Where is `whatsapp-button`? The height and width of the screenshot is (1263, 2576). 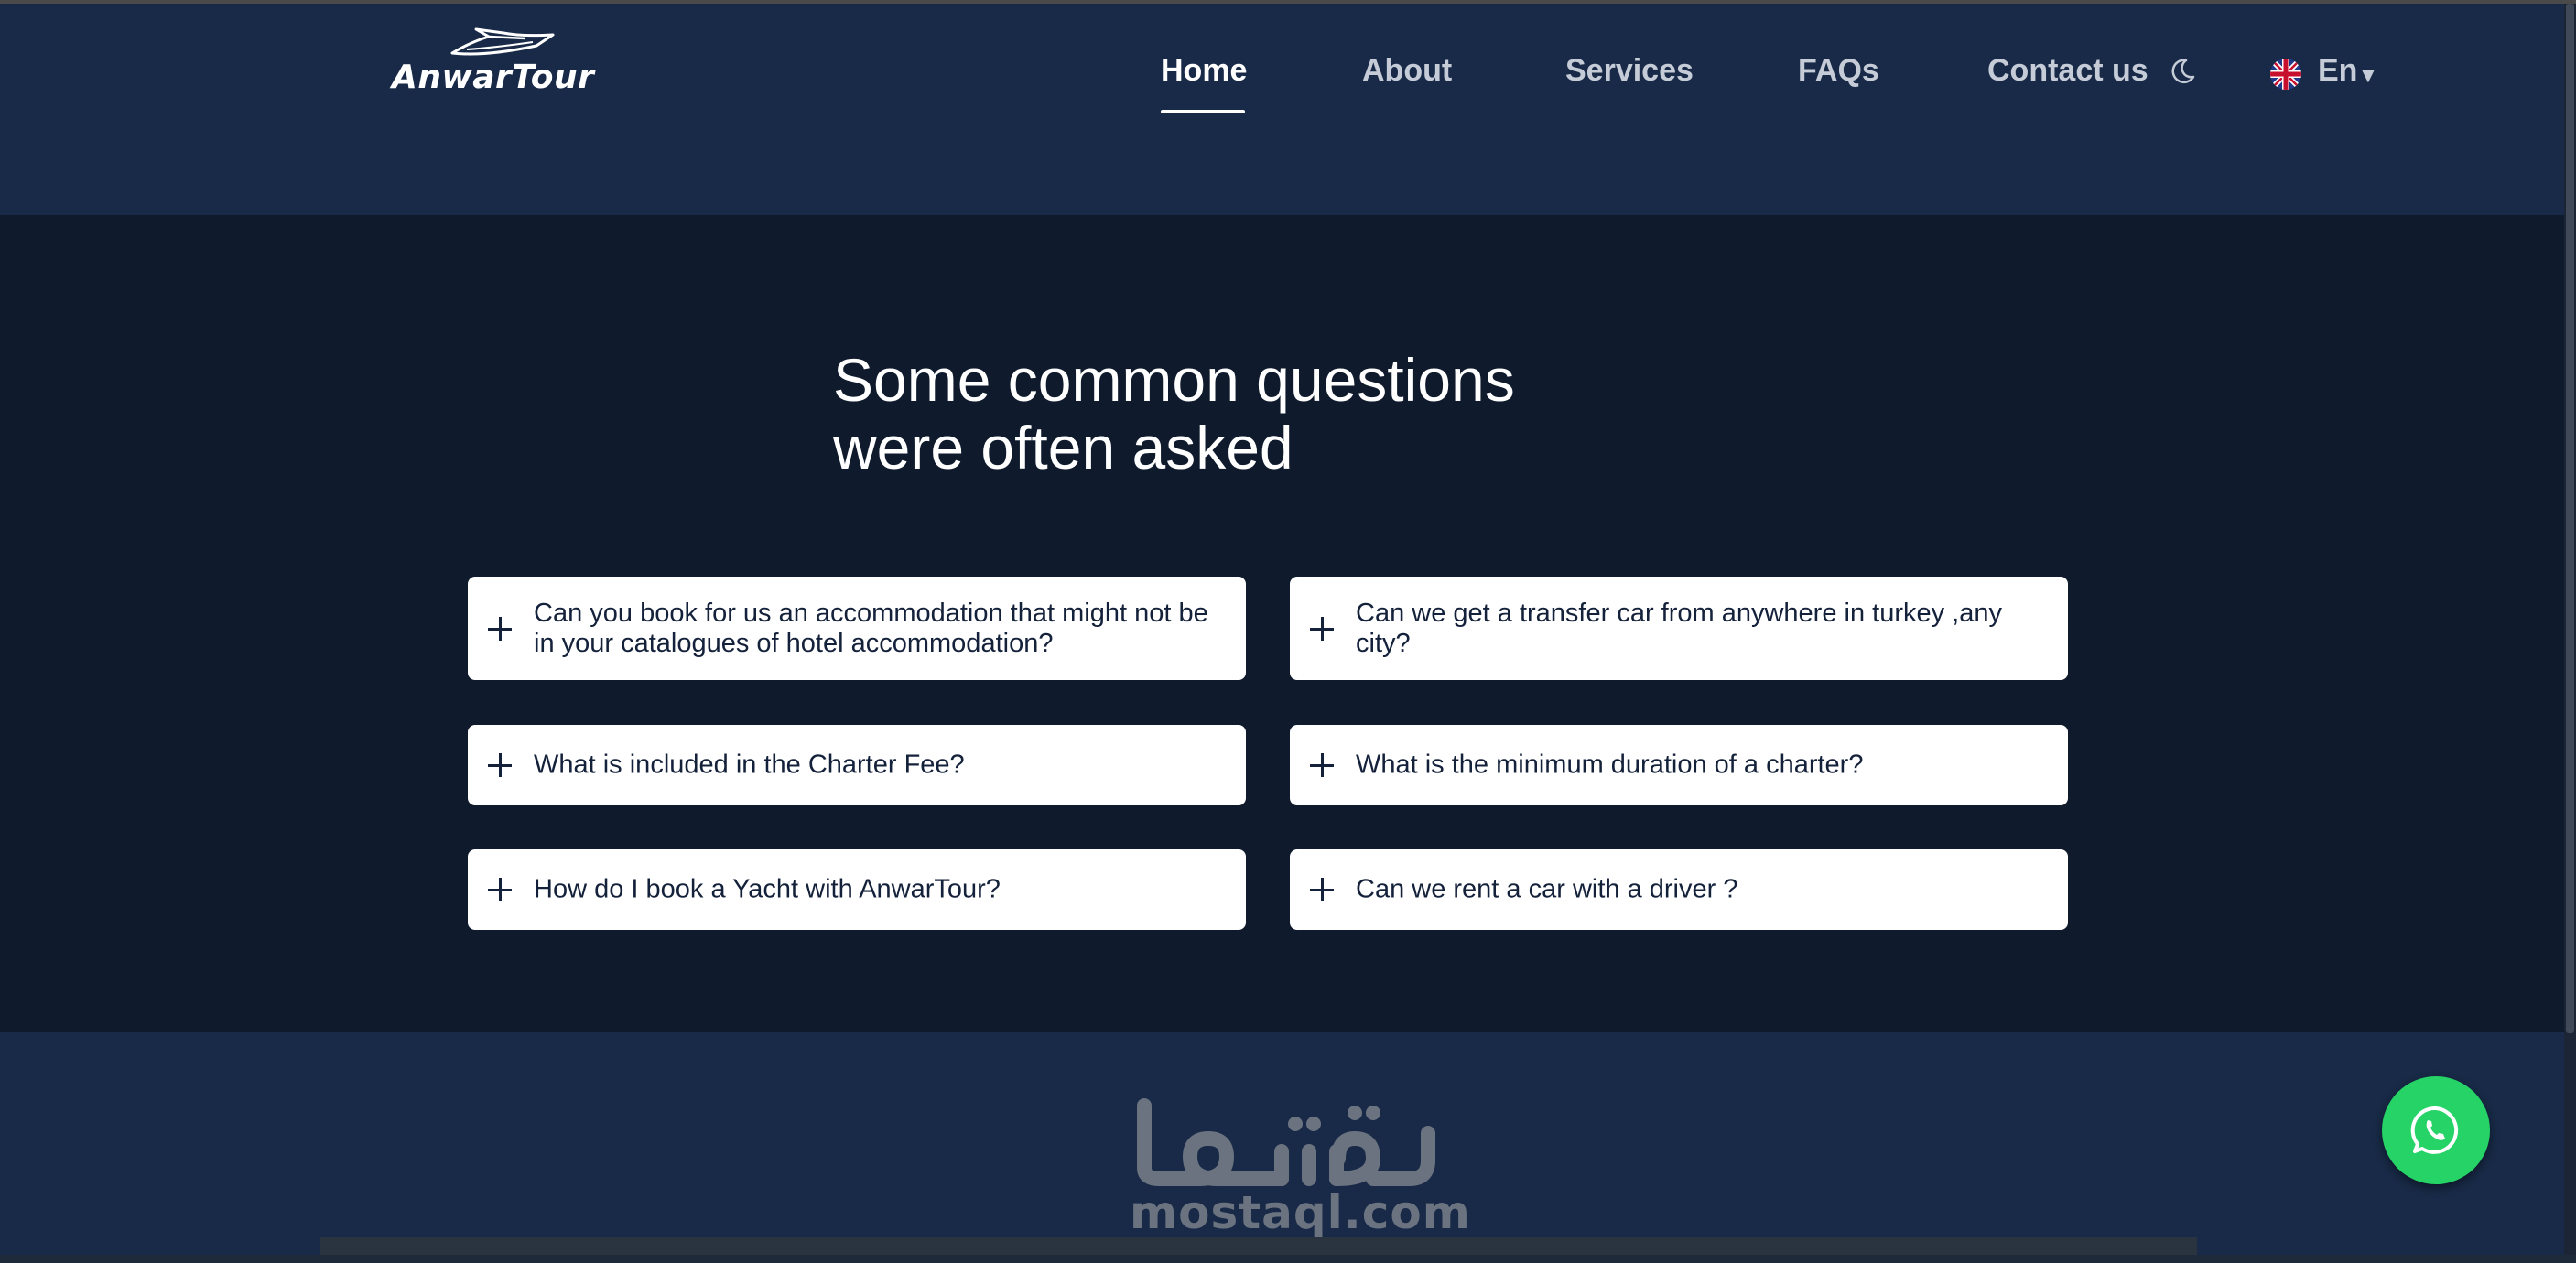 whatsapp-button is located at coordinates (2436, 1130).